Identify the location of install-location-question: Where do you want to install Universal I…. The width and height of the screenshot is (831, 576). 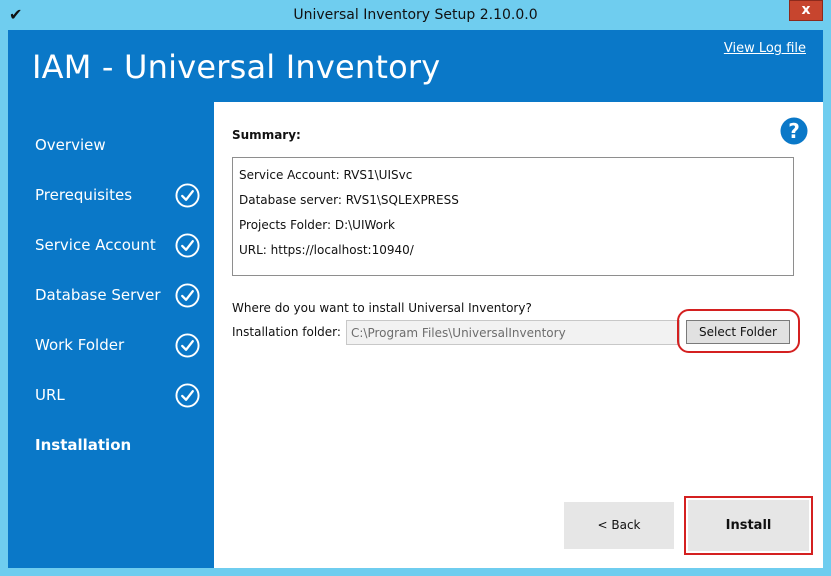
(382, 308).